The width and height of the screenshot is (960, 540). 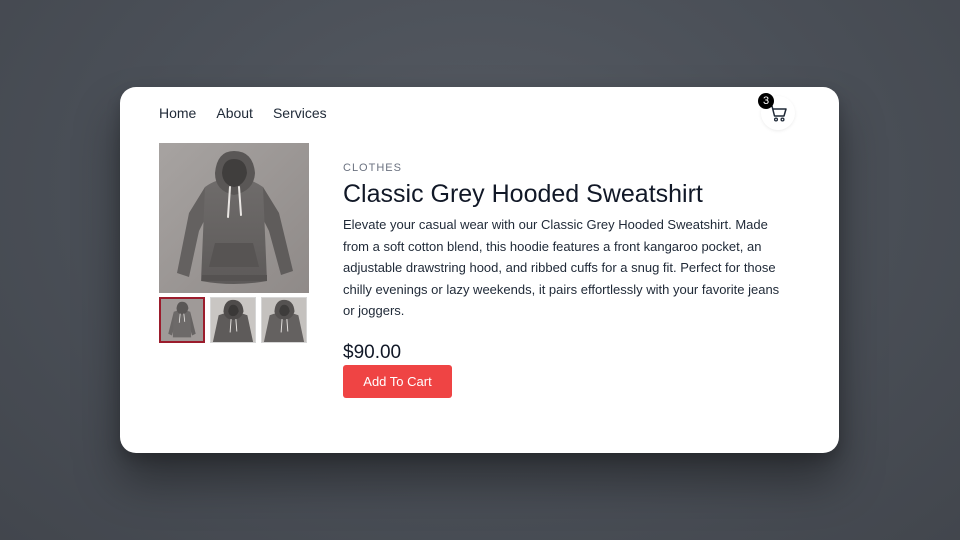 What do you see at coordinates (372, 352) in the screenshot?
I see `product-price: $90.00` at bounding box center [372, 352].